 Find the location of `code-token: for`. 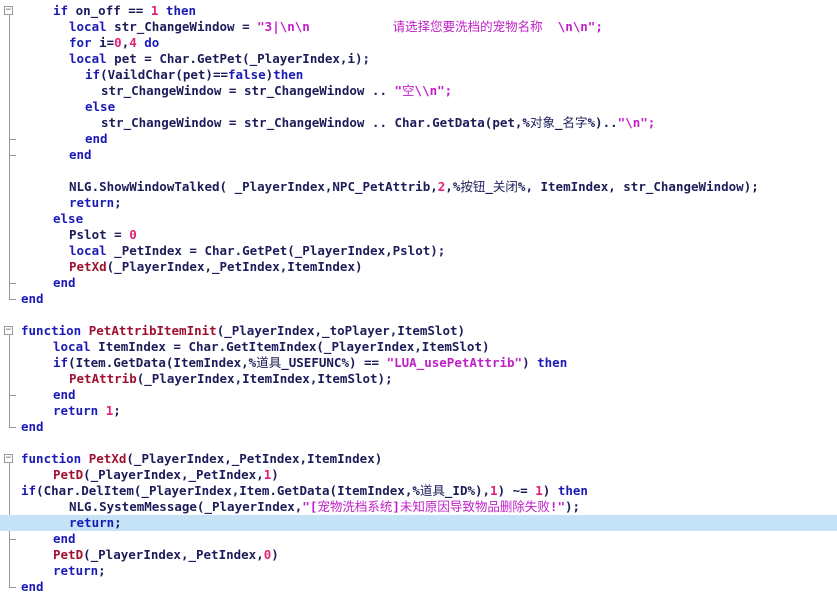

code-token: for is located at coordinates (80, 42).